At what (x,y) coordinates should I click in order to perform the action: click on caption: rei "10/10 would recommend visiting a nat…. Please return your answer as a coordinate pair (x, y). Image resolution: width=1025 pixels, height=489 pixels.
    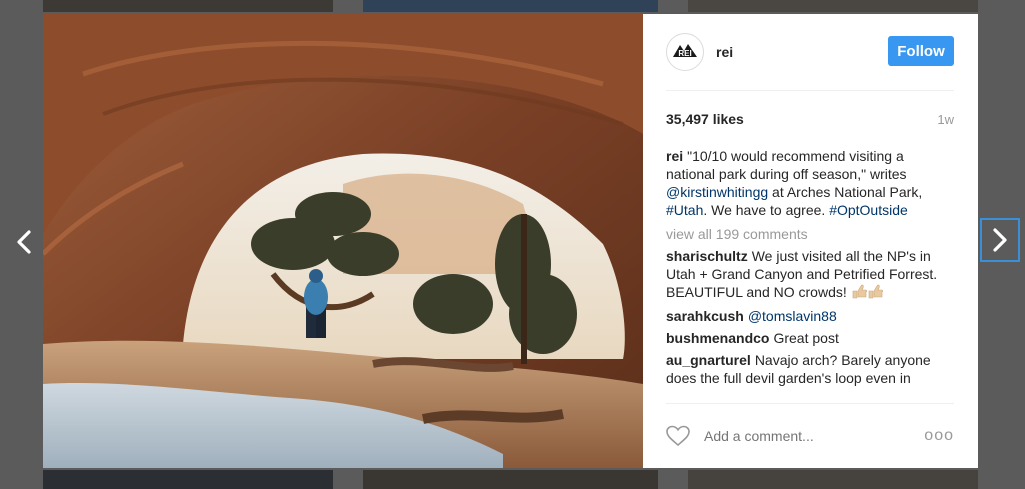
    Looking at the image, I should click on (810, 183).